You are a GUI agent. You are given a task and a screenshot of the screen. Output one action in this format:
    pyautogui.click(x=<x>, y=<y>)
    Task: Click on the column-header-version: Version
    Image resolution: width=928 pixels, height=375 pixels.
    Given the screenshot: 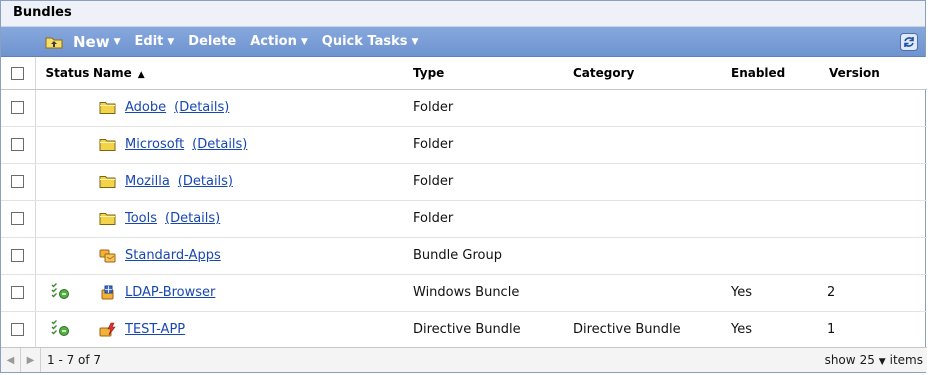 What is the action you would take?
    pyautogui.click(x=877, y=73)
    